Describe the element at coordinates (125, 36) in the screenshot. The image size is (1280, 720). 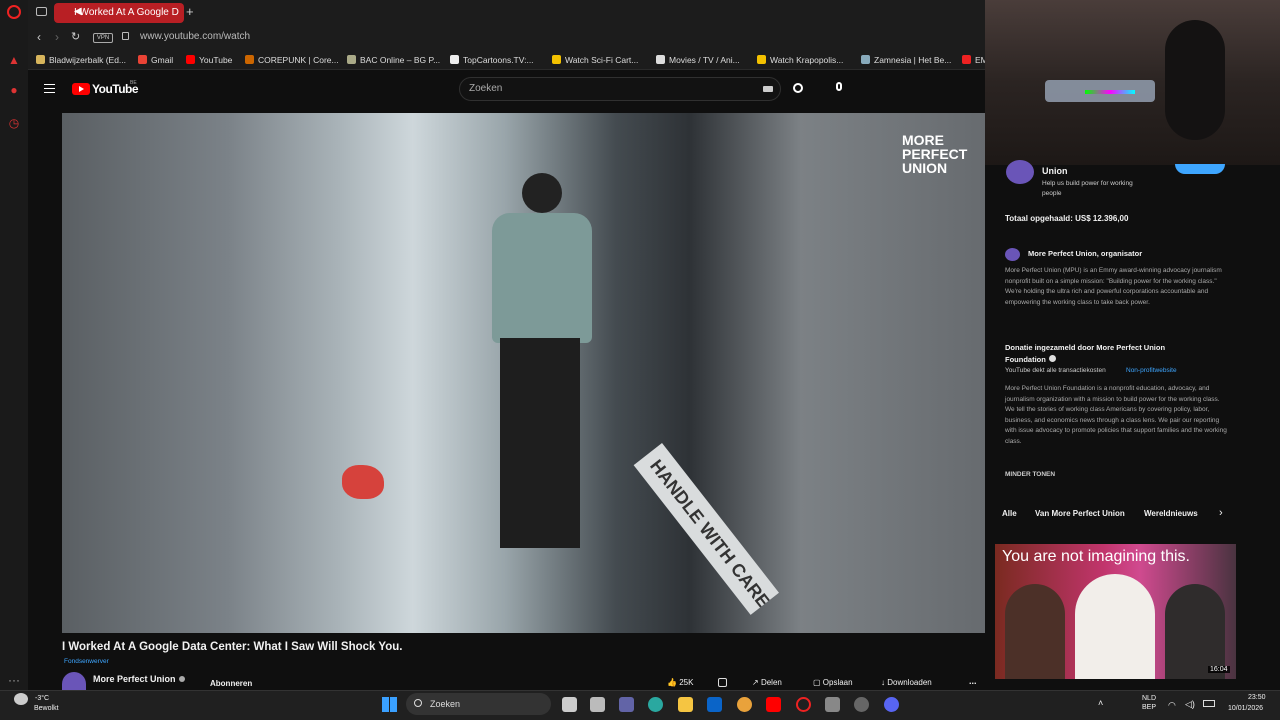
I see `lock-icon` at that location.